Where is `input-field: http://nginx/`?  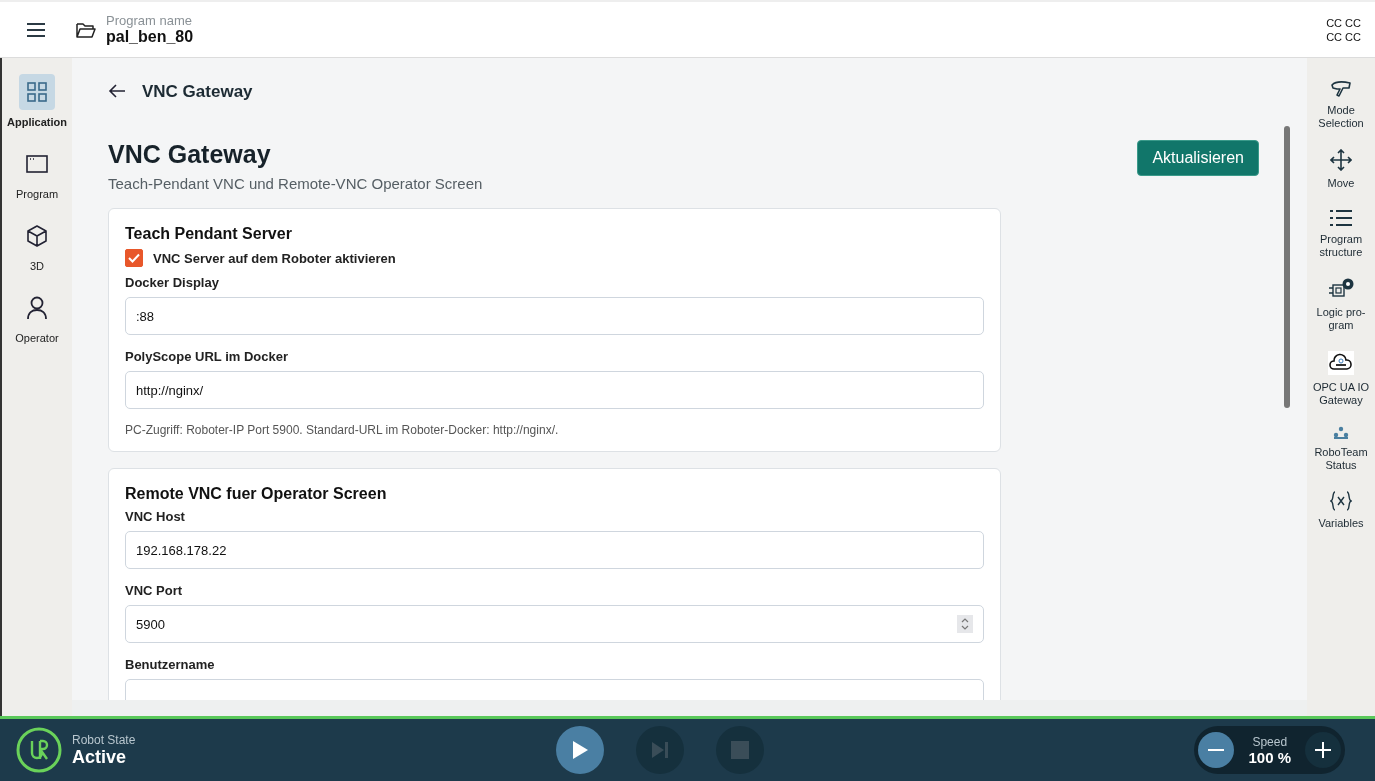 input-field: http://nginx/ is located at coordinates (554, 390).